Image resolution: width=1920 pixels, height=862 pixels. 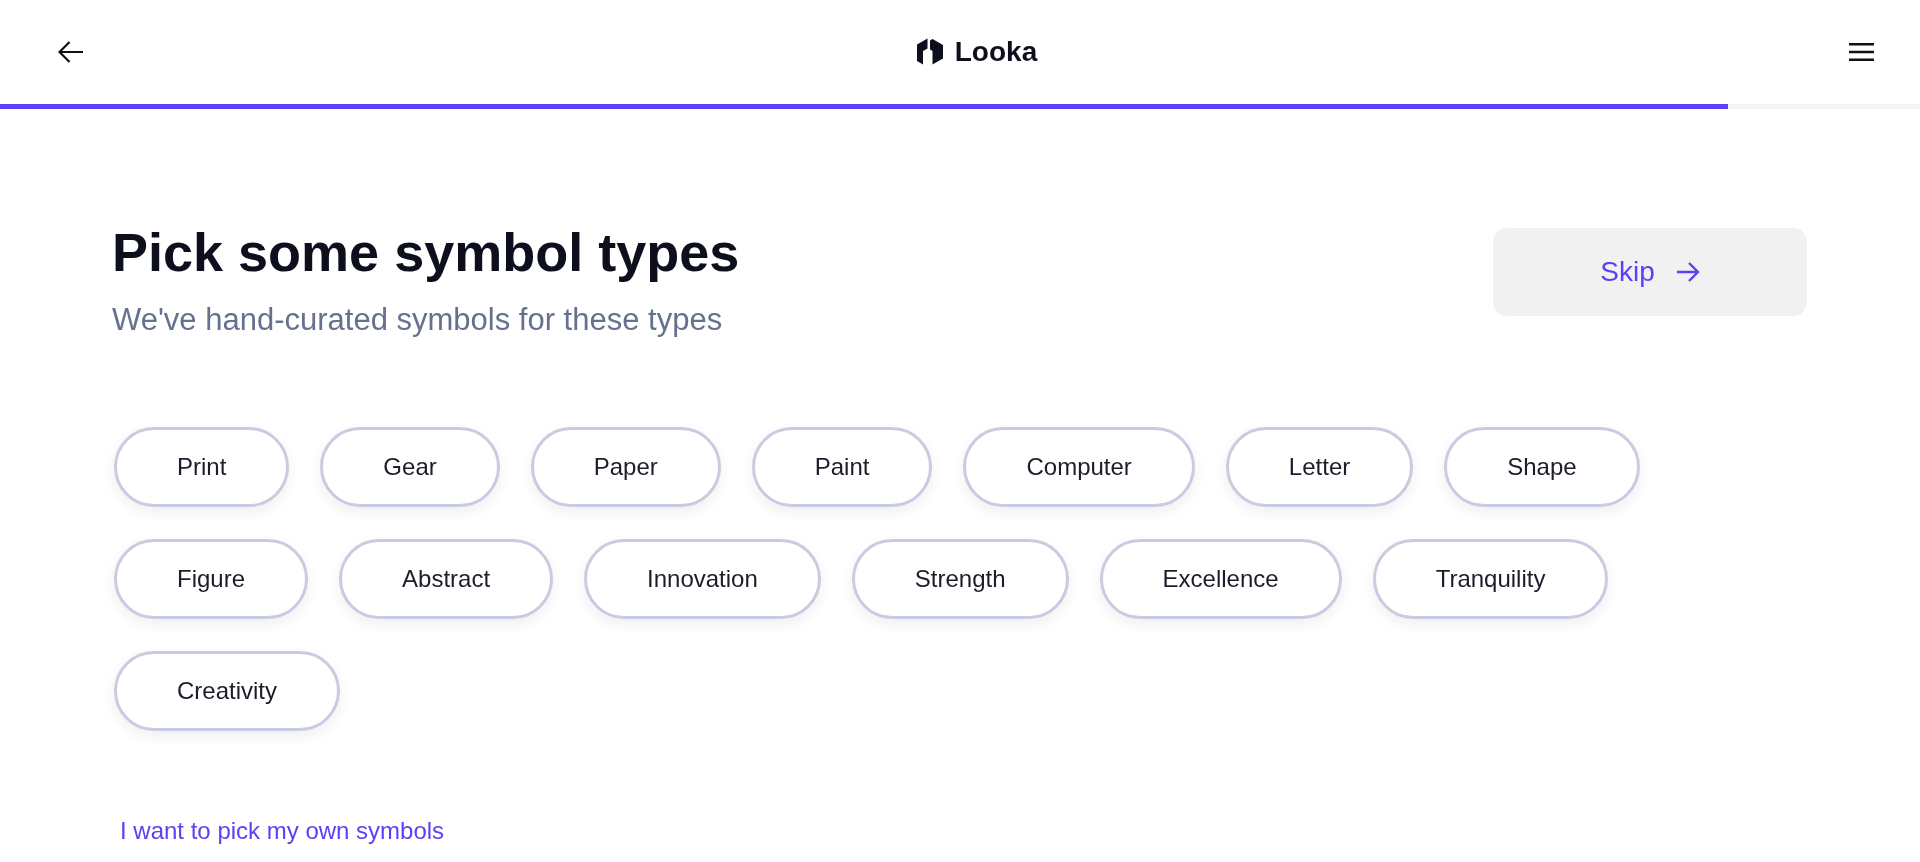 I want to click on symbol-type-chip: Abstract, so click(x=446, y=579).